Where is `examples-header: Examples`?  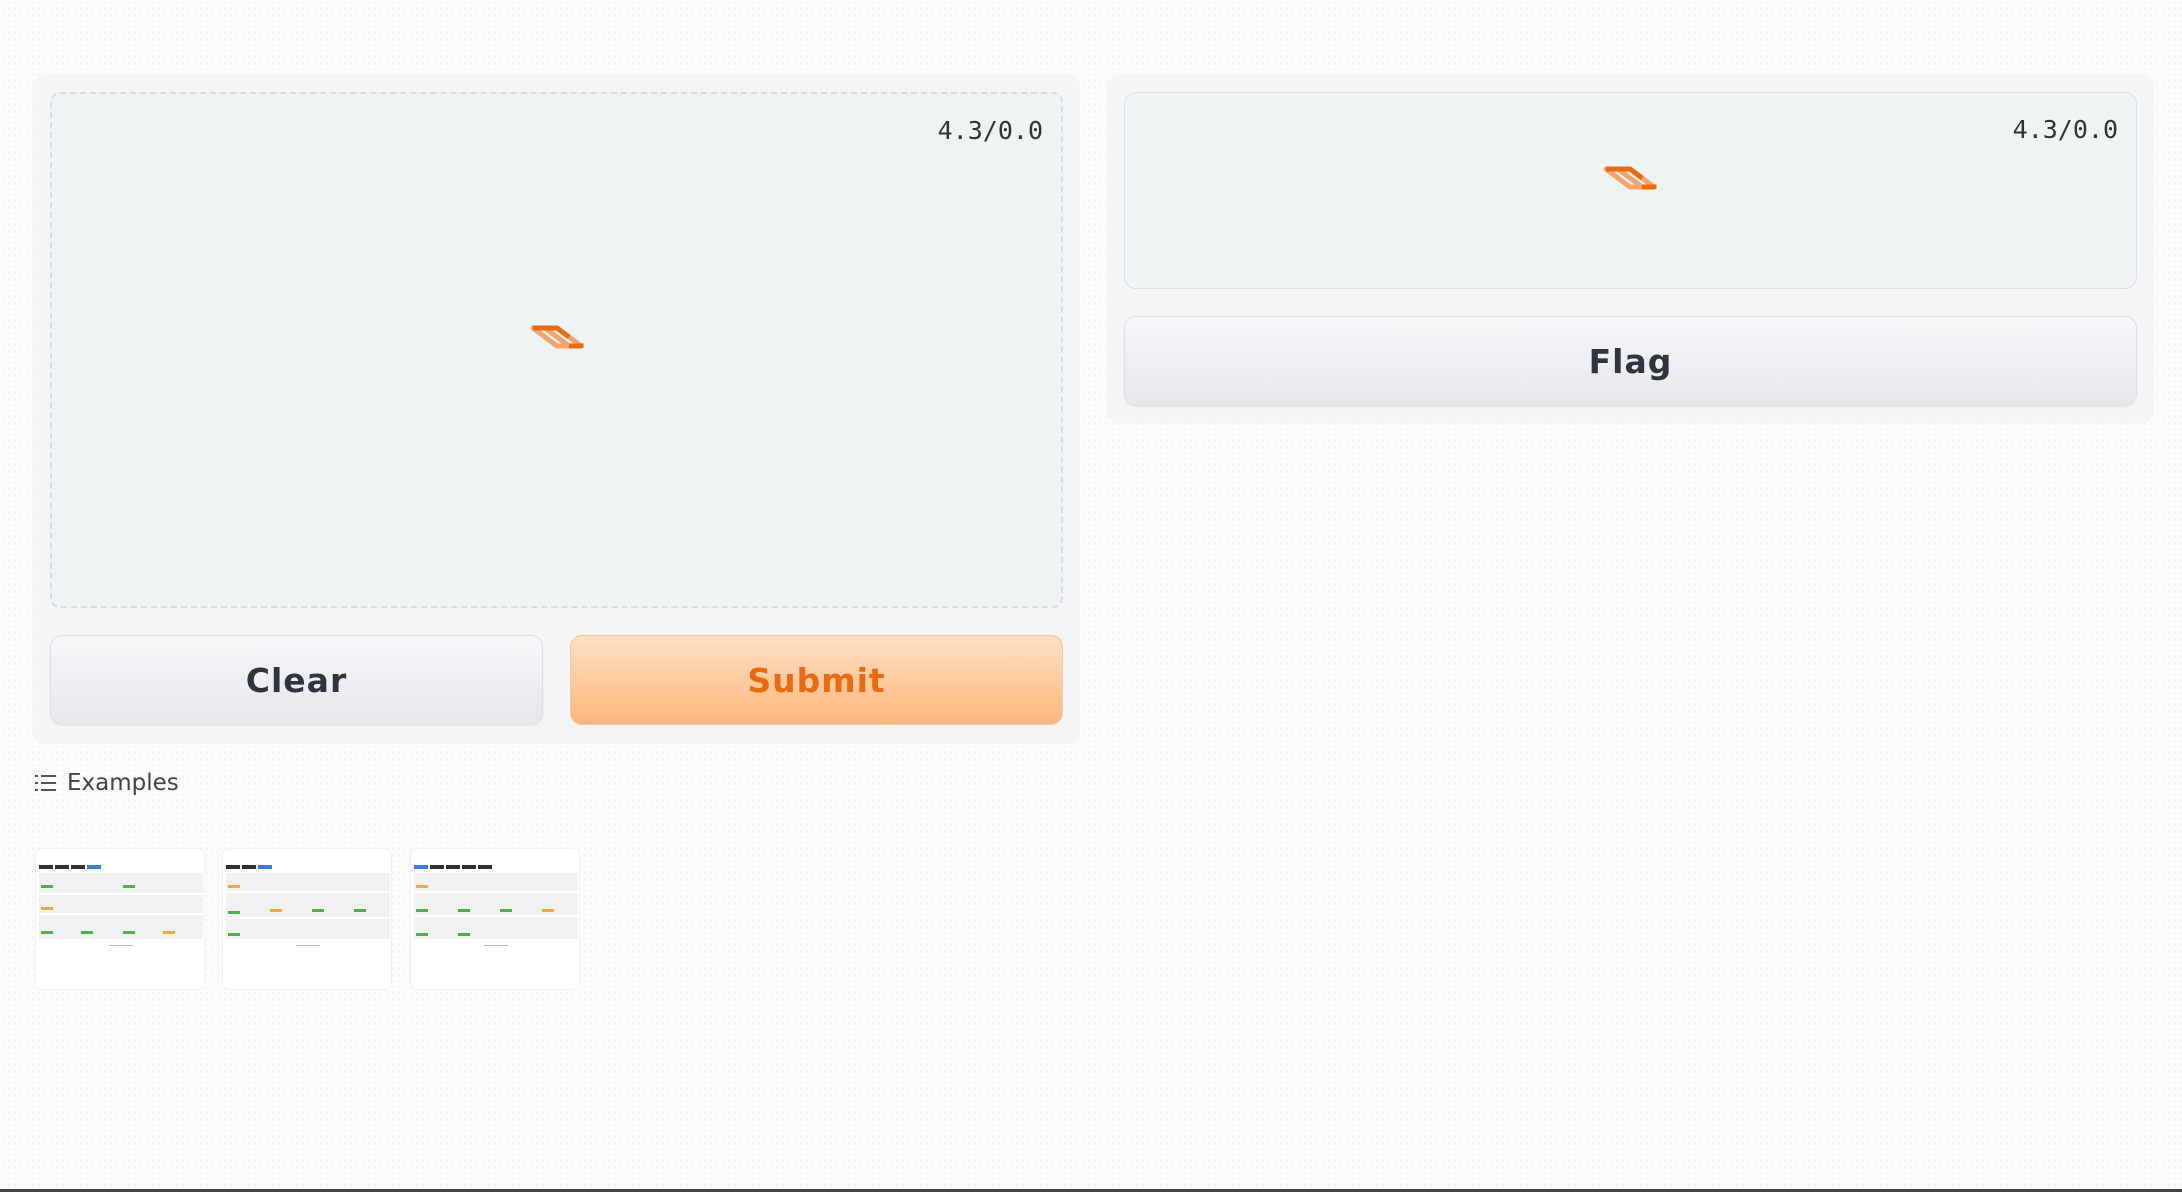 examples-header: Examples is located at coordinates (107, 783).